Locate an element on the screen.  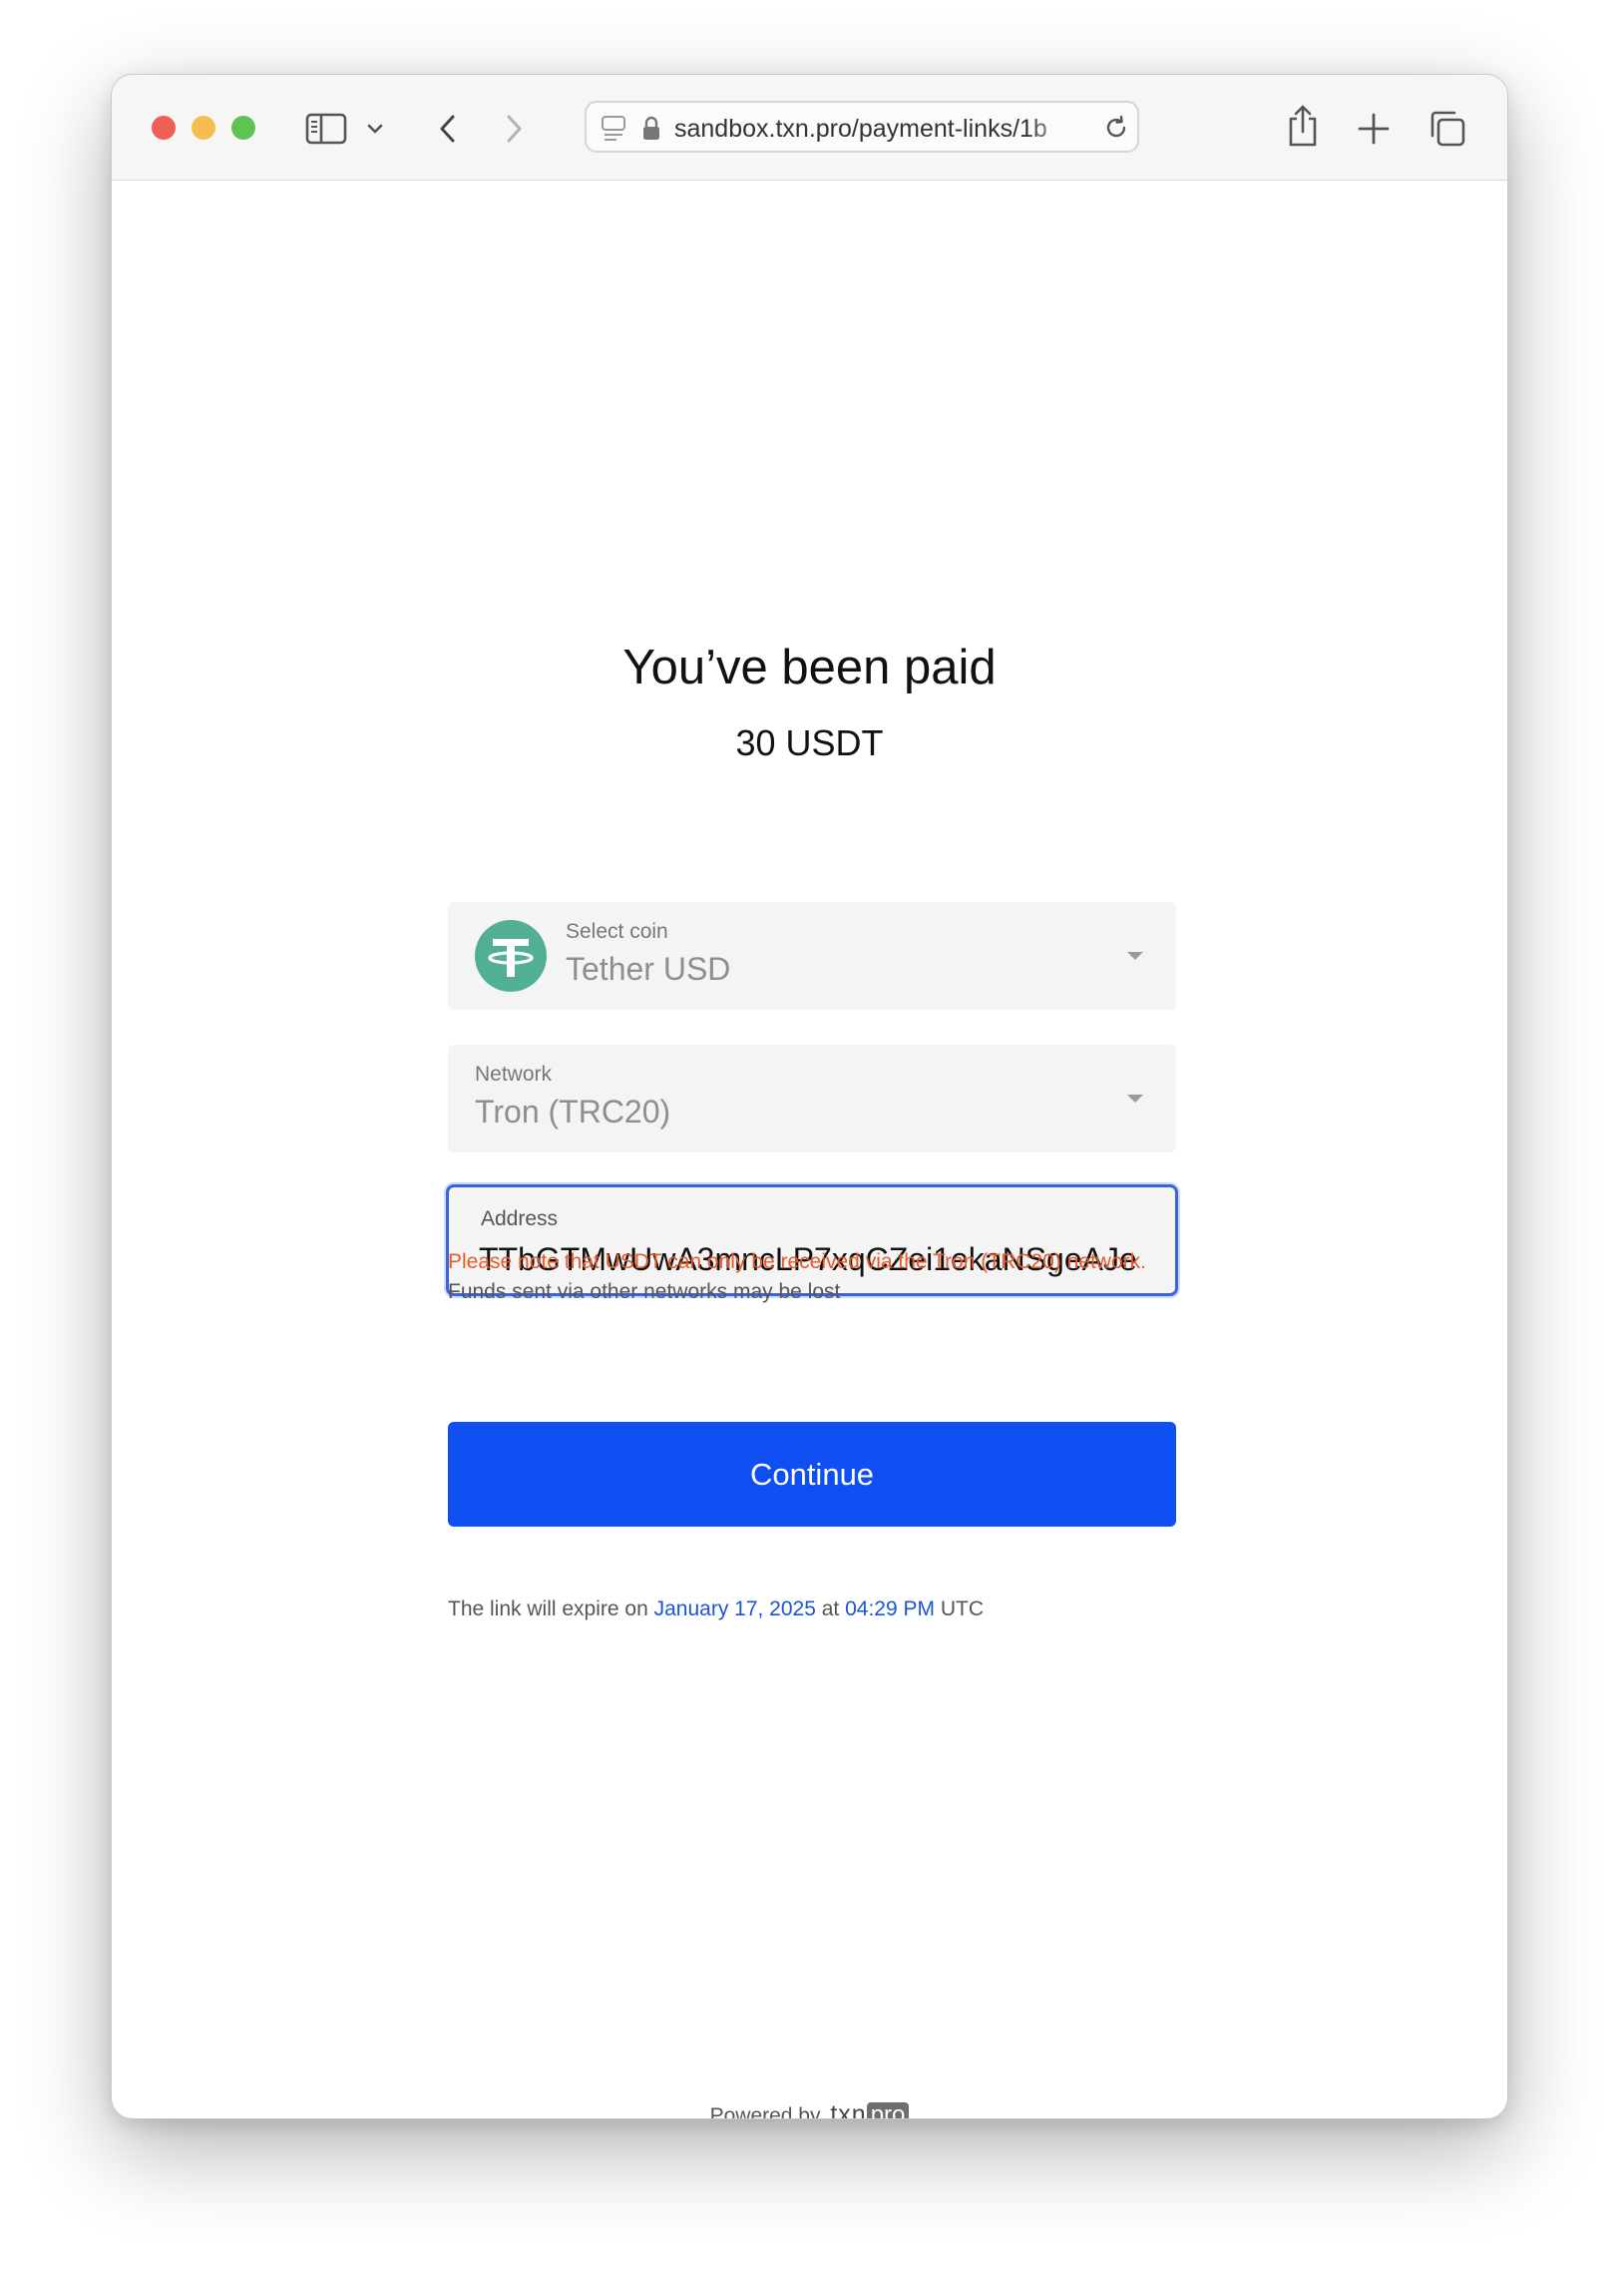
new-tab-icon is located at coordinates (1374, 129).